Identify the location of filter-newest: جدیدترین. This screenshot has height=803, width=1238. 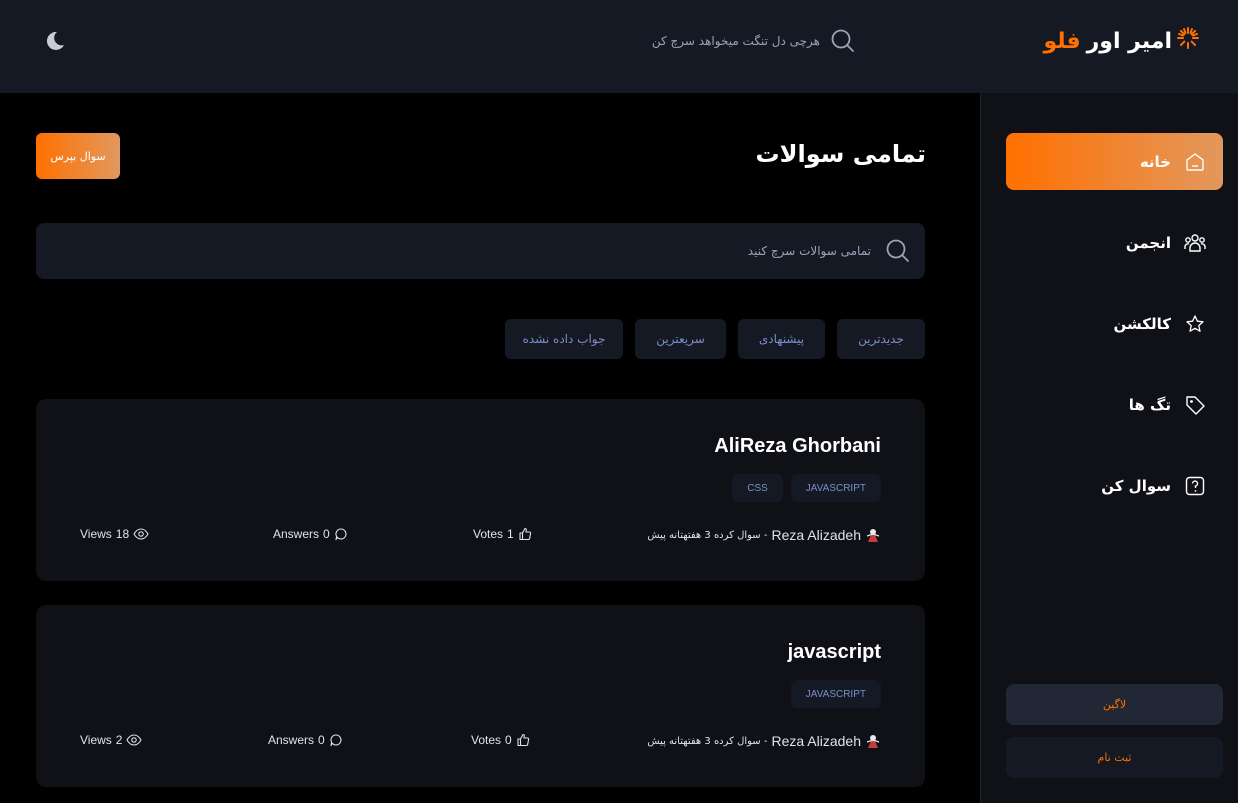
(881, 339).